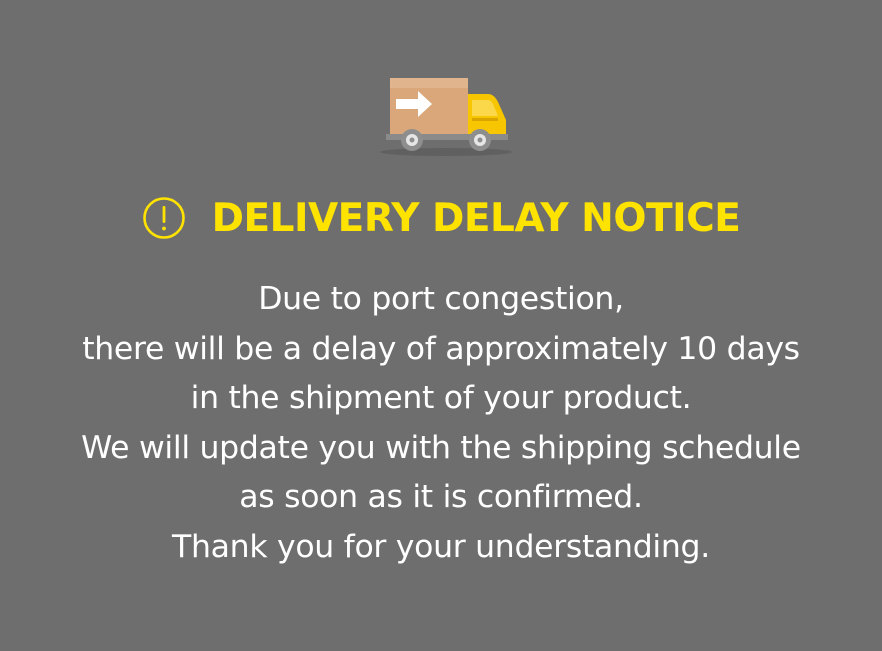 This screenshot has height=651, width=882. What do you see at coordinates (441, 546) in the screenshot?
I see `message-line: Thank you for your understanding.` at bounding box center [441, 546].